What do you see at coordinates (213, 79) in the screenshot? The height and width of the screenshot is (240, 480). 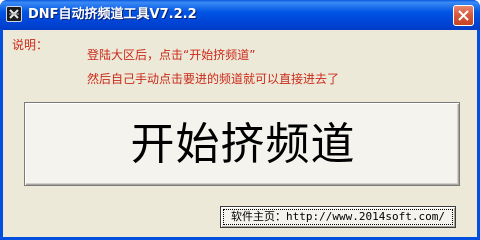 I see `notes-line-2: 然后自己手动点击要进的频道就可以直接进去了` at bounding box center [213, 79].